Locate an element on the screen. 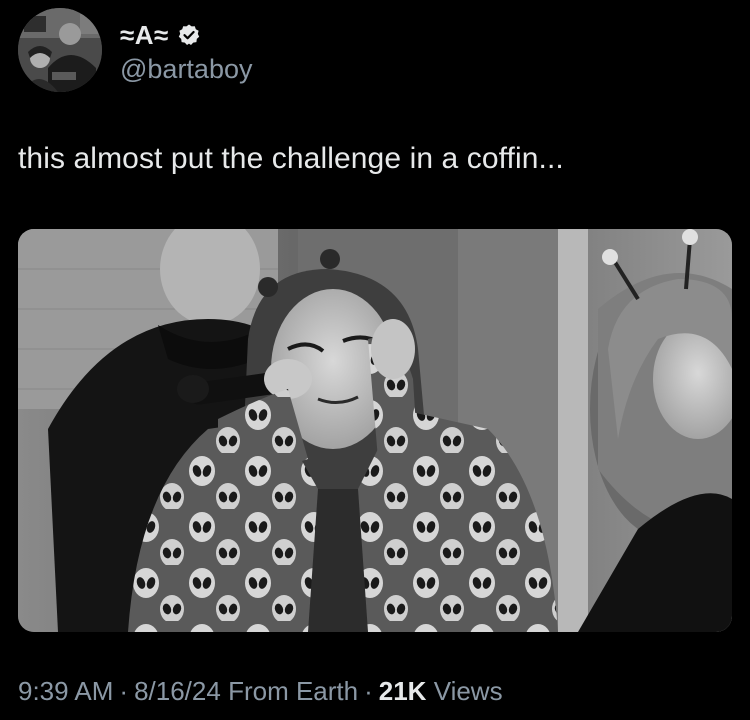 This screenshot has width=750, height=720. avatar is located at coordinates (60, 50).